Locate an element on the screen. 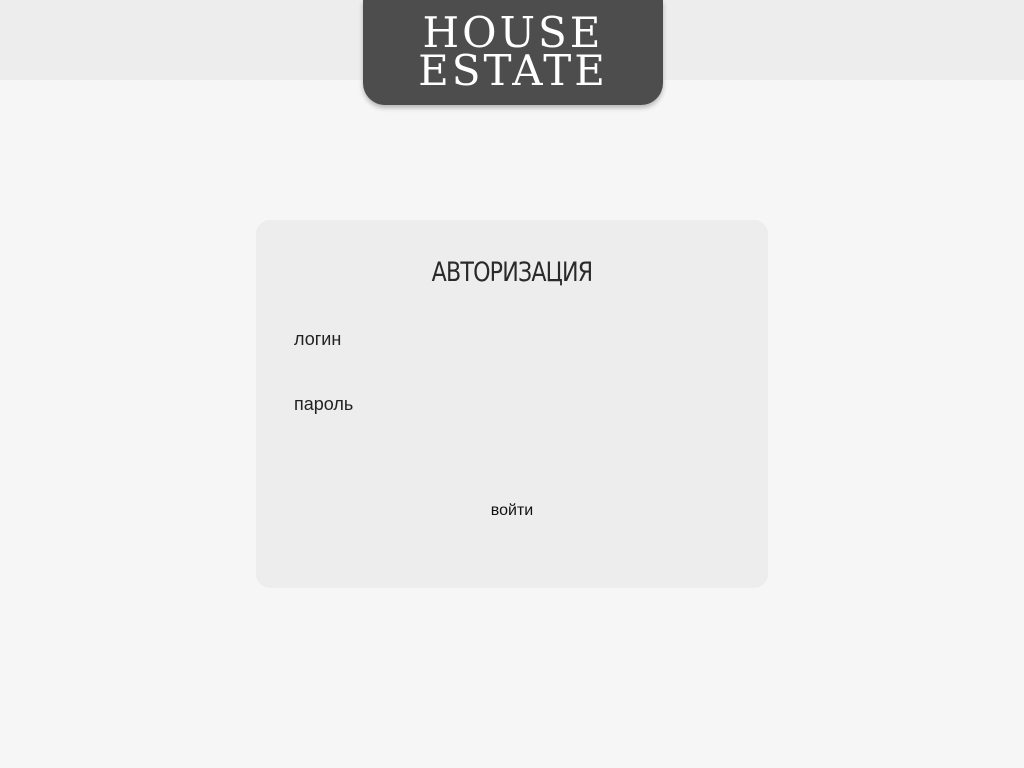 The height and width of the screenshot is (768, 1024). login-input is located at coordinates (512, 370).